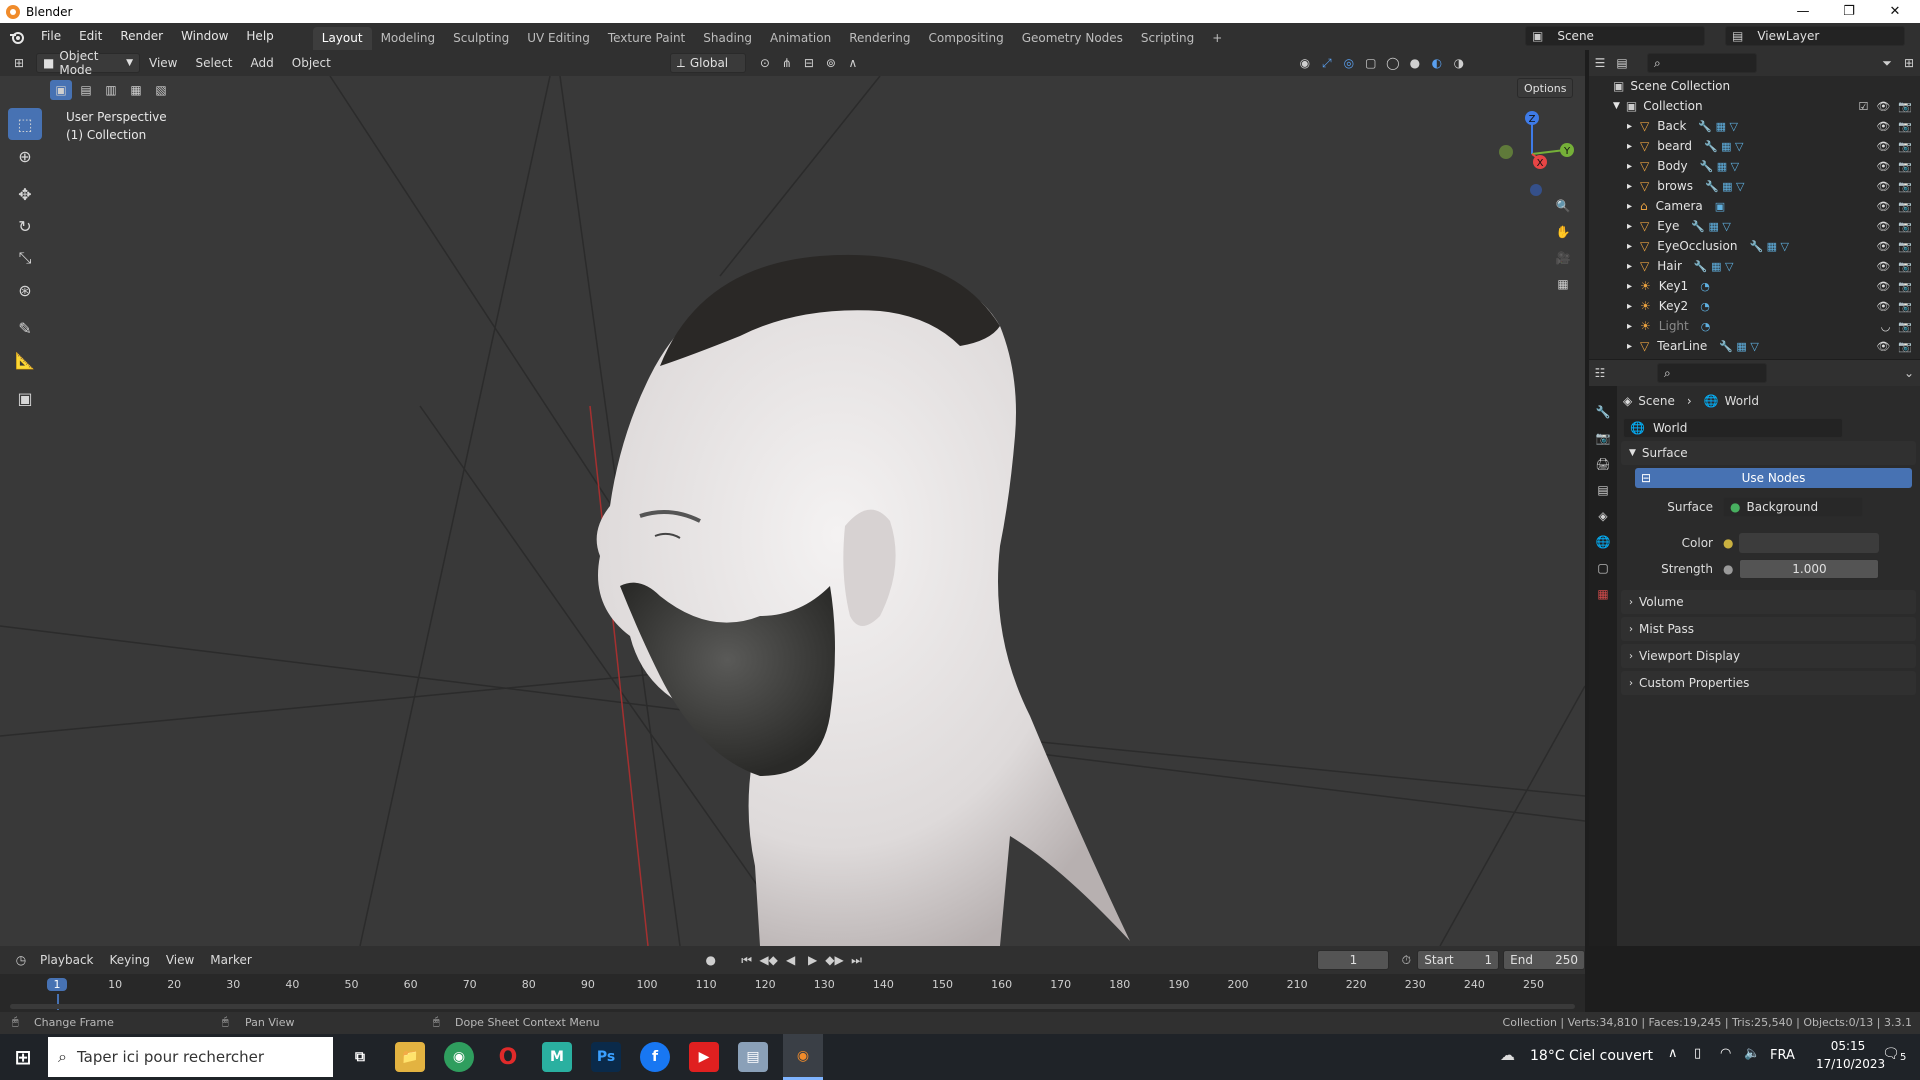 This screenshot has height=1080, width=1920. Describe the element at coordinates (1563, 232) in the screenshot. I see `pan-hand-icon: ✋` at that location.